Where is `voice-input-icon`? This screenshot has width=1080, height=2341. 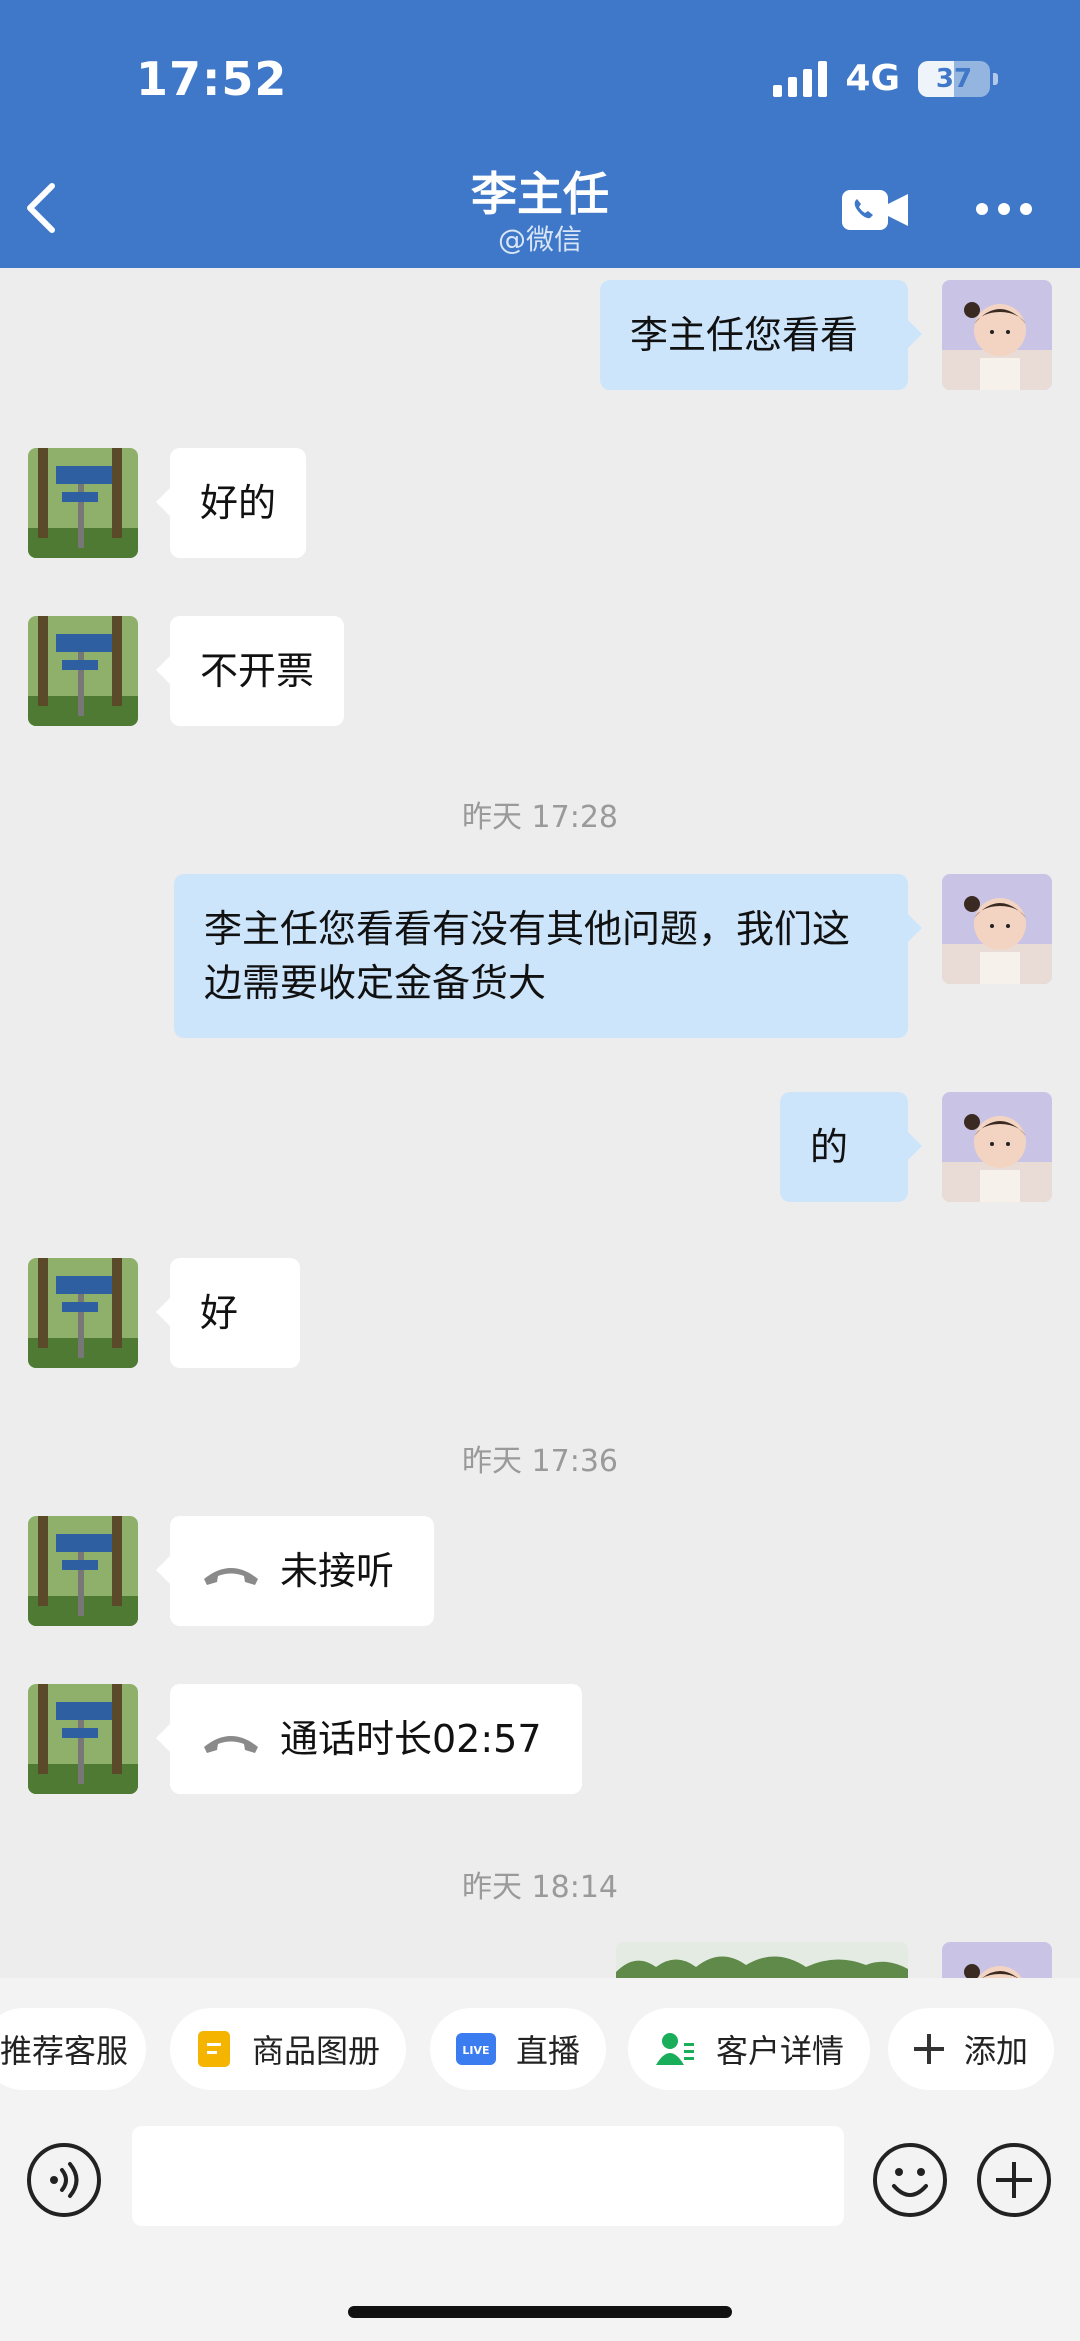
voice-input-icon is located at coordinates (64, 2180).